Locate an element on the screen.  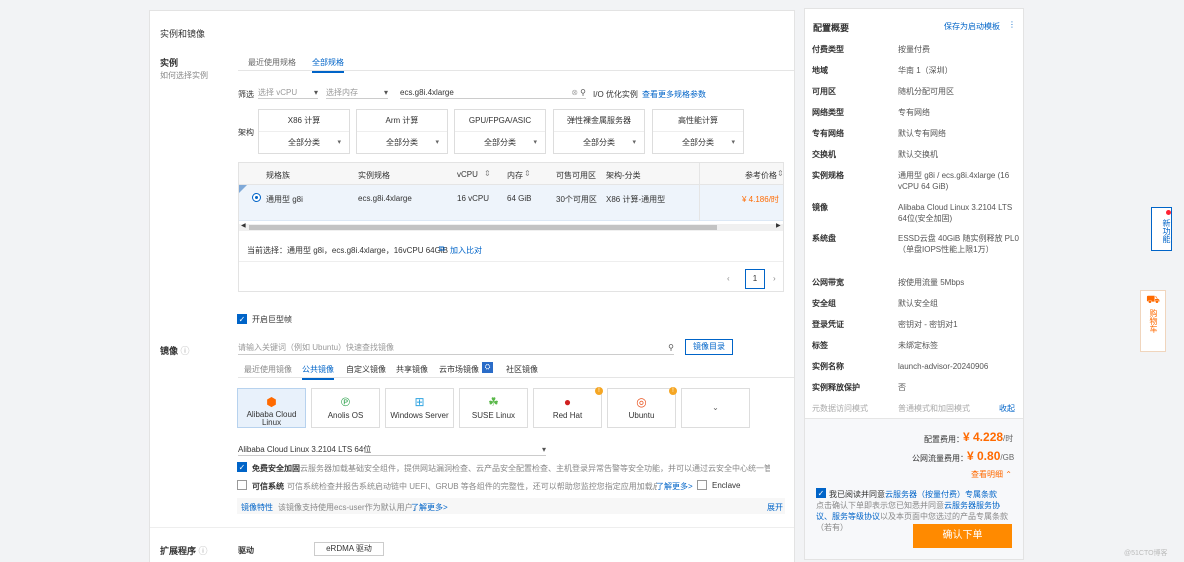
image-search-input: 请输入关键词（例如 Ubuntu）快速查找镜像 ⚲ is located at coordinates (456, 348).